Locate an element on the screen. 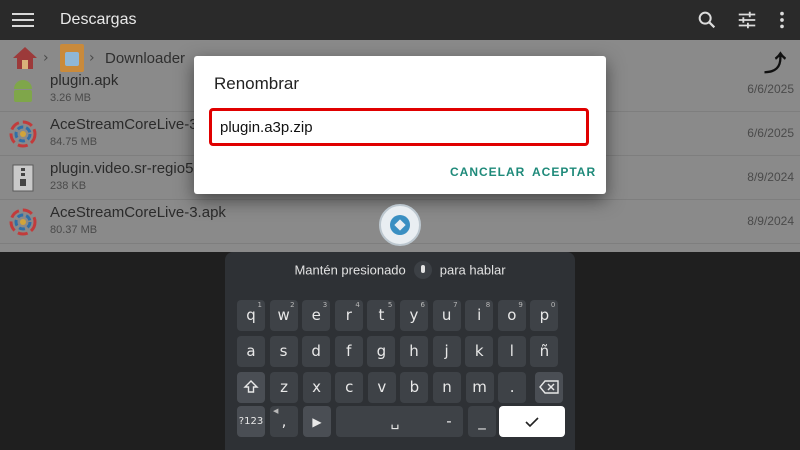 The height and width of the screenshot is (450, 800). enter-key is located at coordinates (532, 421).